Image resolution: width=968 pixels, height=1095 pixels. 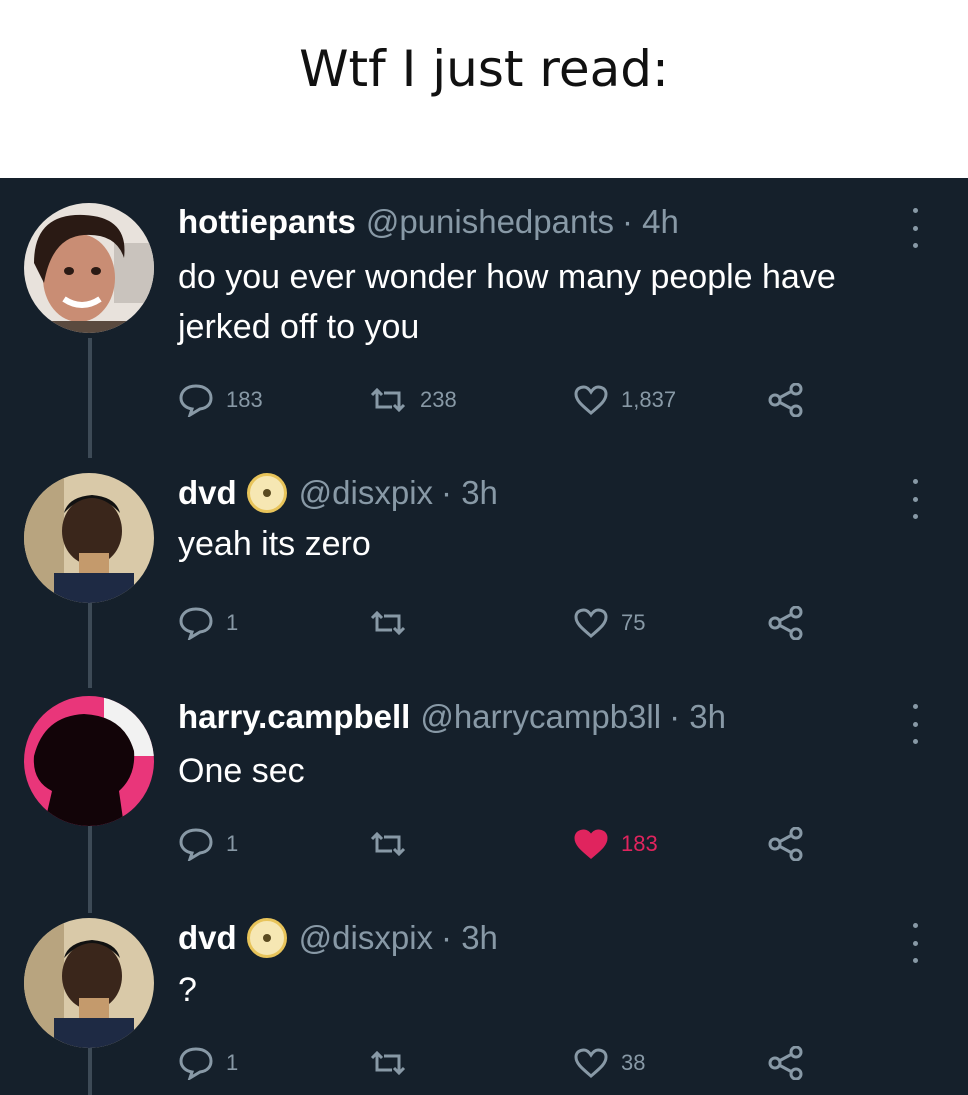 I want to click on reply-count: 183, so click(x=244, y=399).